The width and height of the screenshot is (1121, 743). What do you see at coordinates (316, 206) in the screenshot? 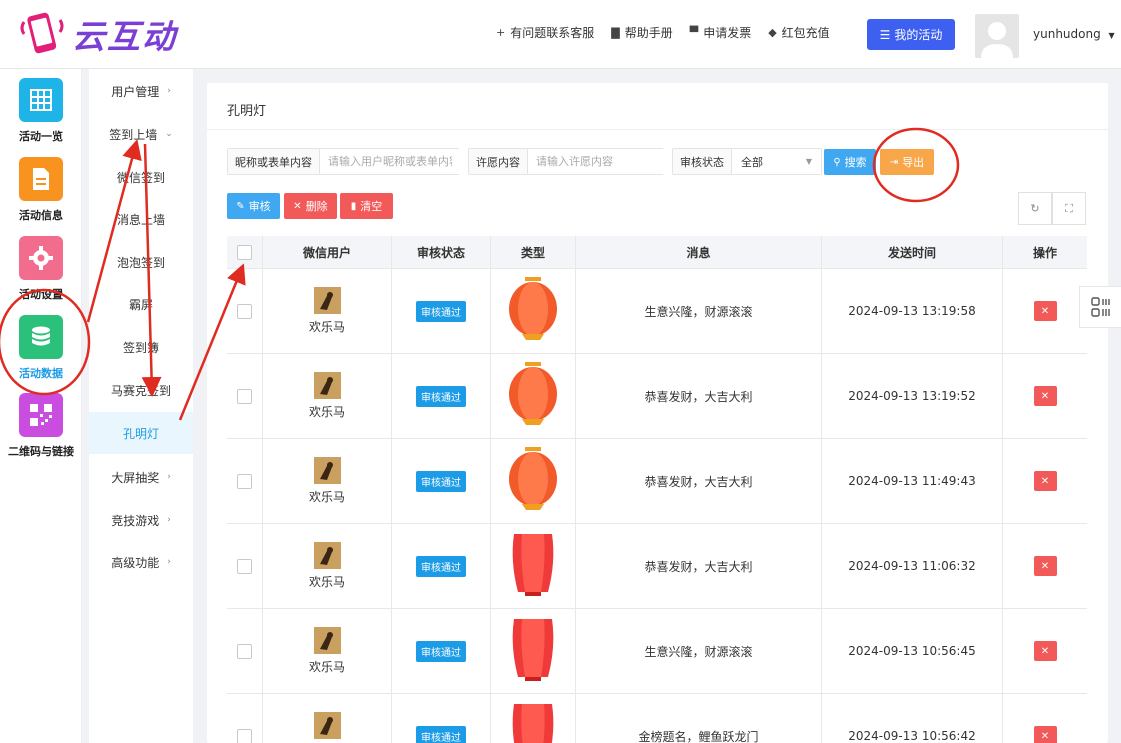
I see `delete-label: 删除` at bounding box center [316, 206].